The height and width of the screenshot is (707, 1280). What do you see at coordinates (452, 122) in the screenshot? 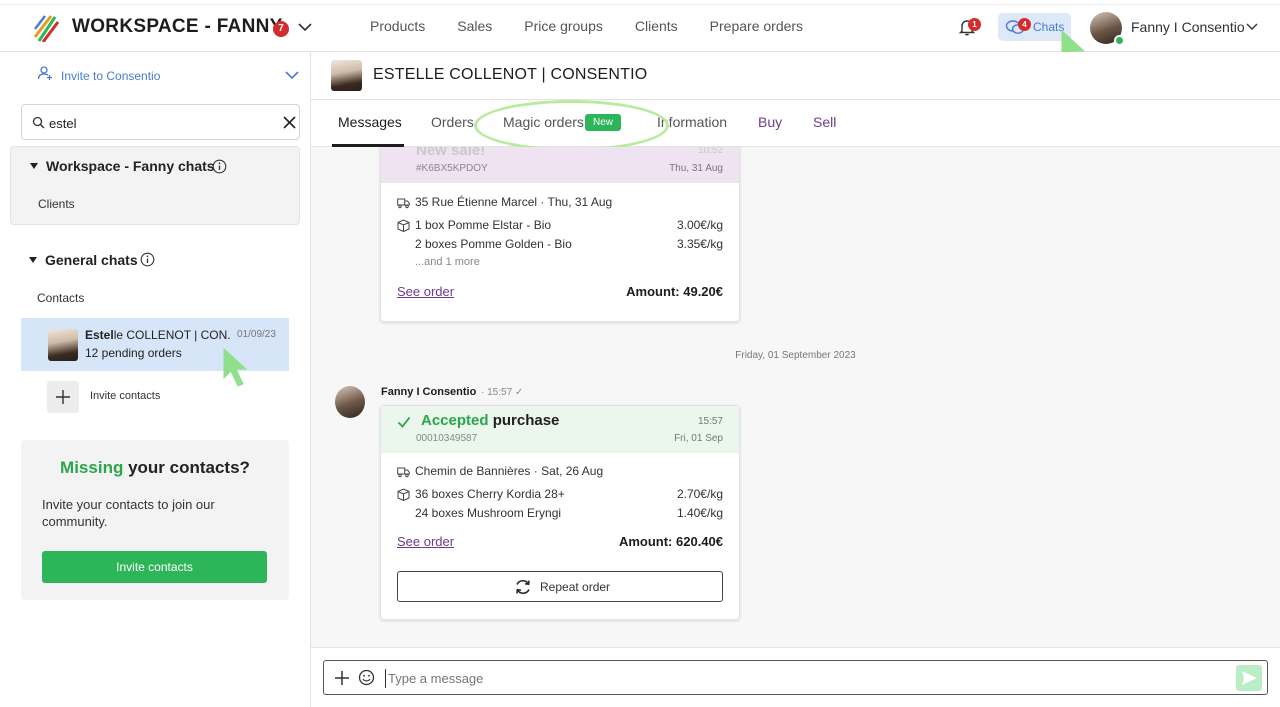
I see `tab-orders: Orders` at bounding box center [452, 122].